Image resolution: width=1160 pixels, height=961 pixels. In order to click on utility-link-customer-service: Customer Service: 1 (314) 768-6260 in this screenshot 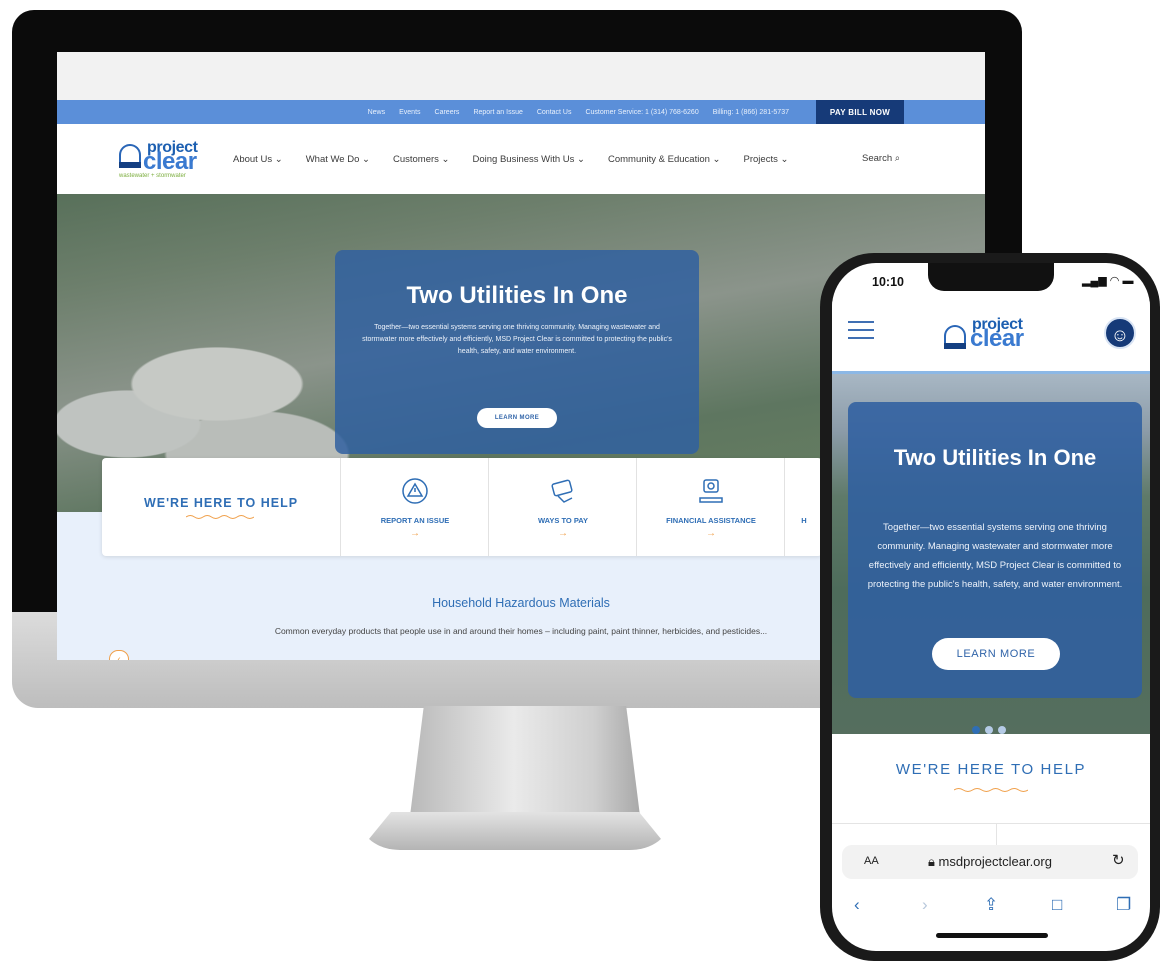, I will do `click(641, 112)`.